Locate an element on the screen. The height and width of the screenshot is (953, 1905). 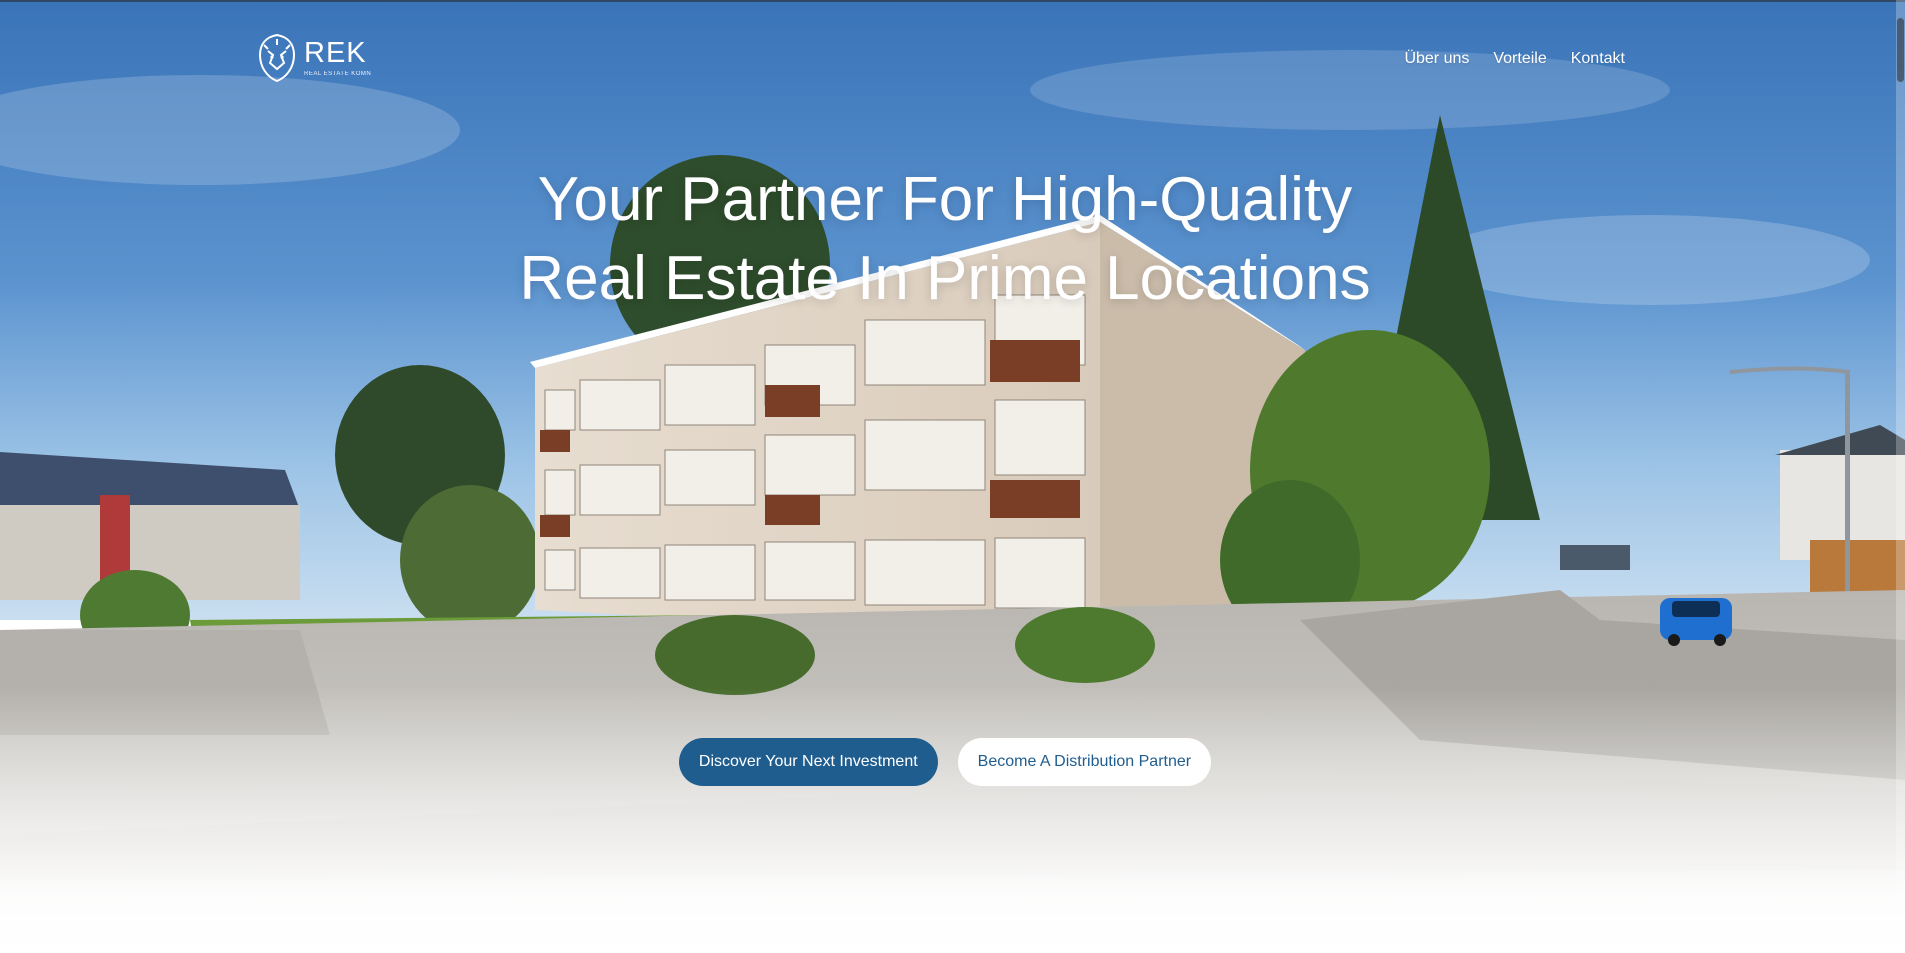
window-top-edge is located at coordinates (952, 1).